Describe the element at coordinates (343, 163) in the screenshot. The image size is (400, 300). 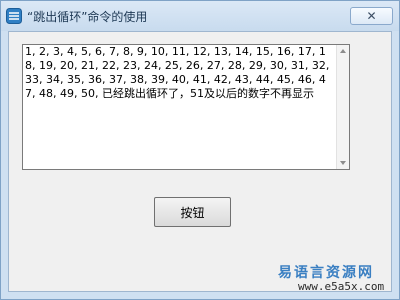
I see `scroll-down-icon` at that location.